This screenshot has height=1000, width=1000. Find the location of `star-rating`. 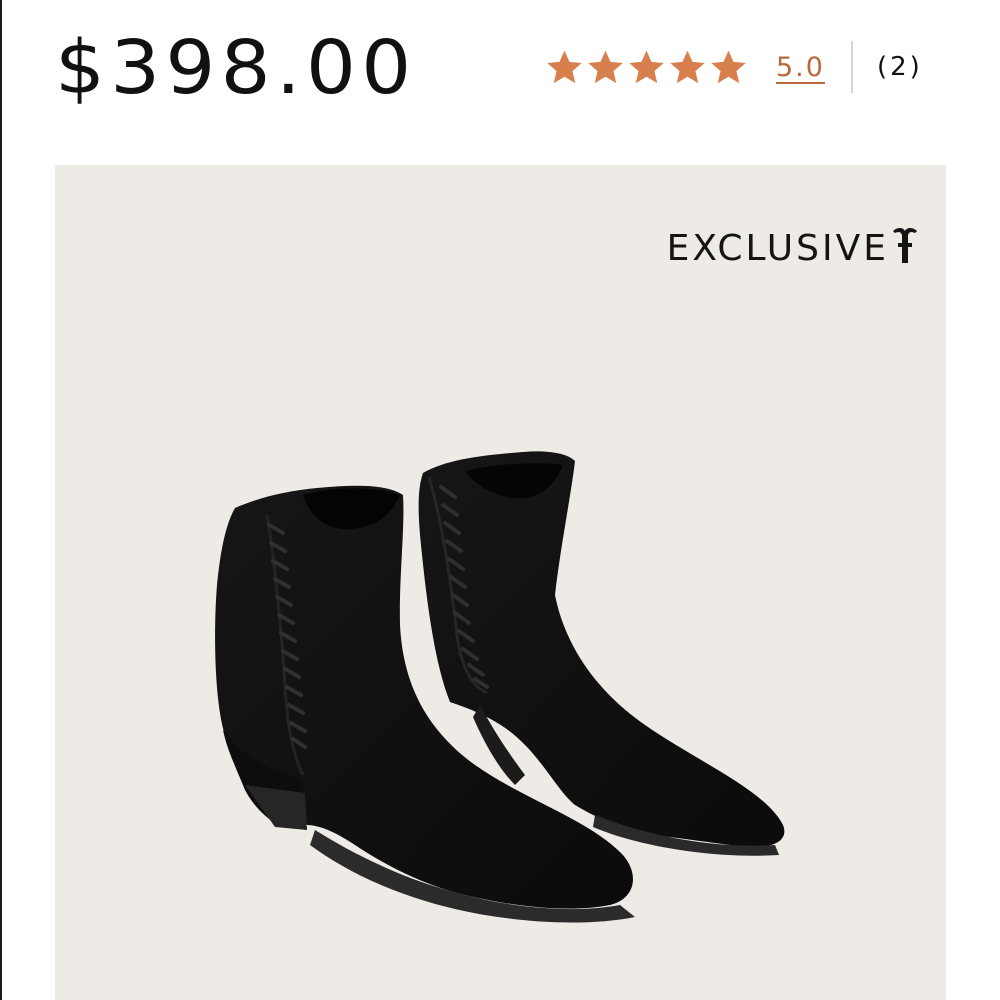

star-rating is located at coordinates (646, 67).